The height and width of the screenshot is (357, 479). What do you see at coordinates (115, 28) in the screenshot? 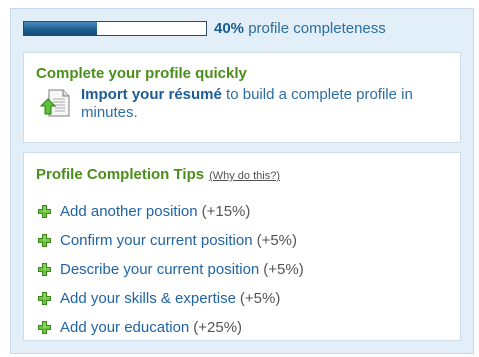
I see `progress-bar` at bounding box center [115, 28].